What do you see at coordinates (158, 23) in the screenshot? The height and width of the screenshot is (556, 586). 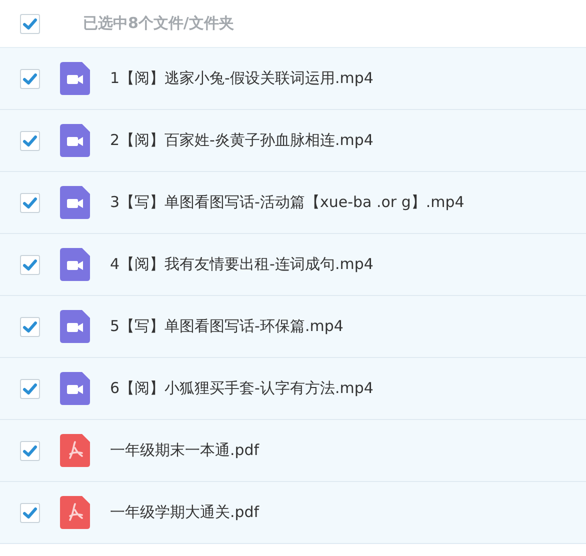 I see `selection-count: 已选中8个文件/文件夹` at bounding box center [158, 23].